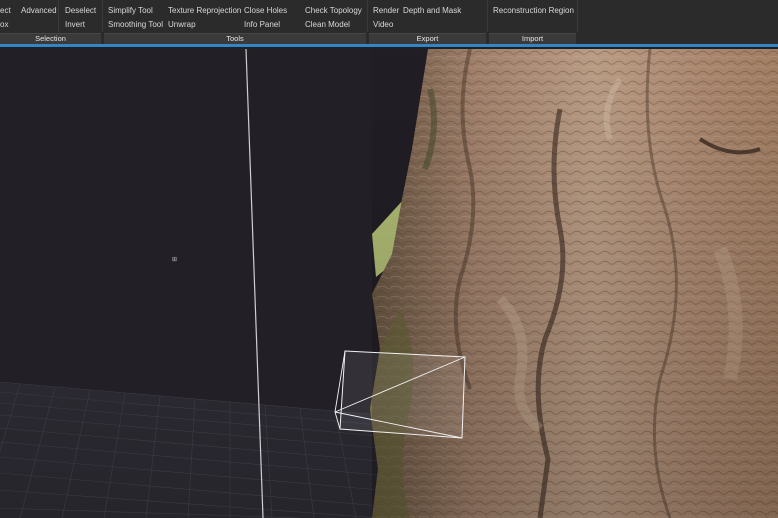 Image resolution: width=778 pixels, height=518 pixels. Describe the element at coordinates (80, 11) in the screenshot. I see `deselect-button: Deselect` at that location.